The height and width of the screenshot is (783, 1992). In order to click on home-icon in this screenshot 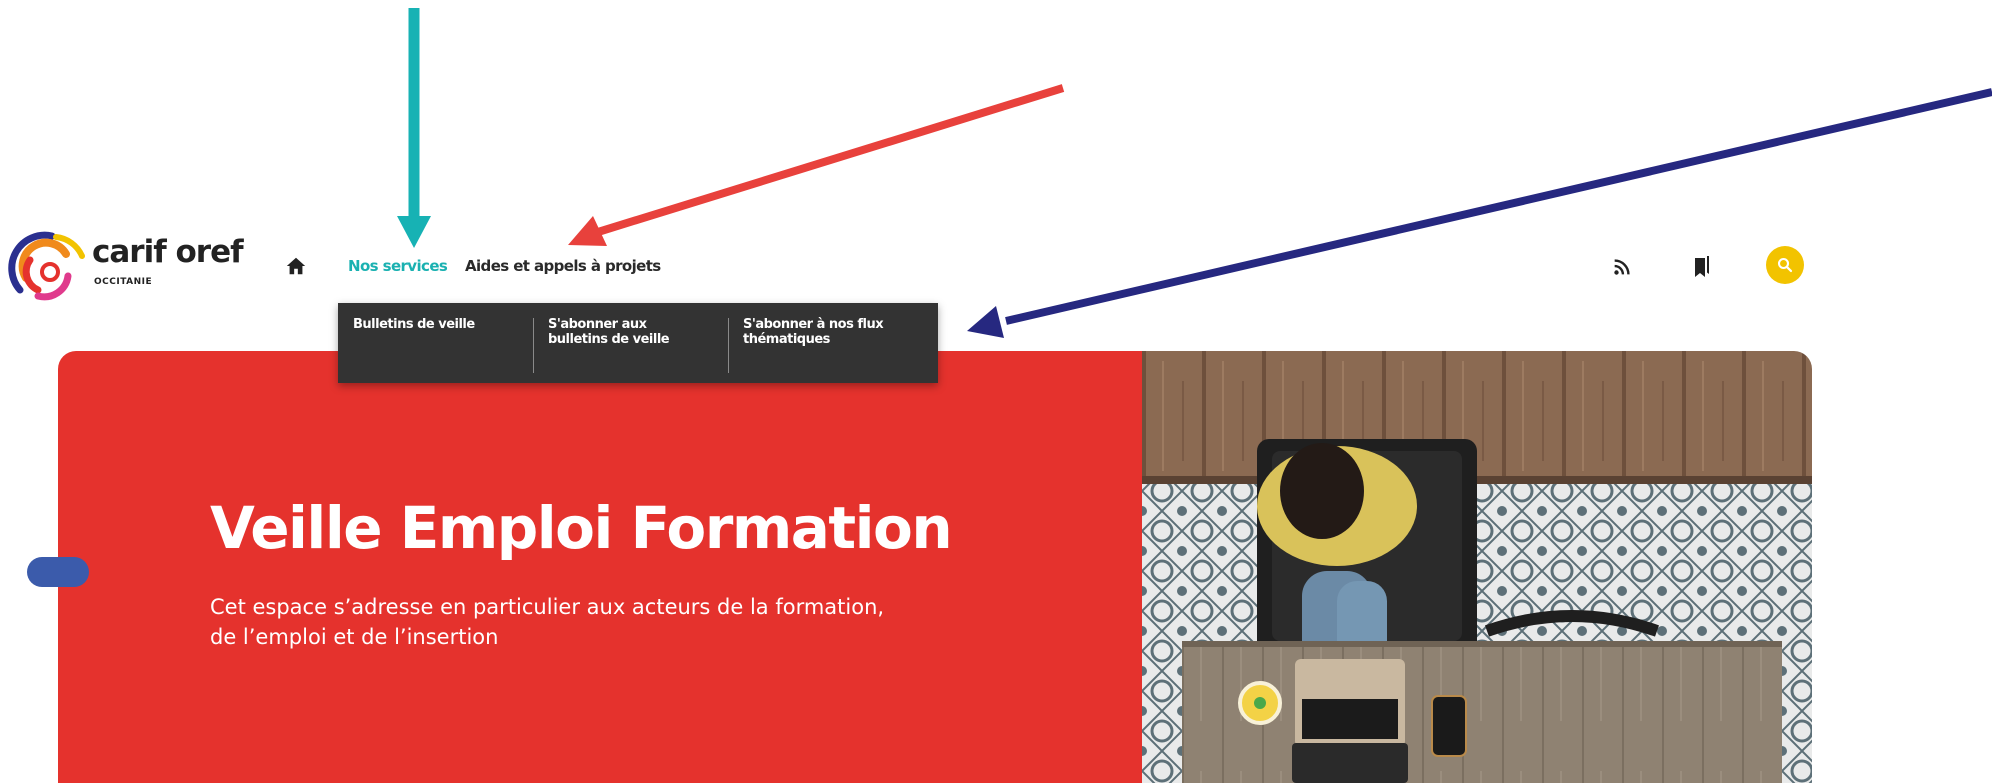, I will do `click(296, 266)`.